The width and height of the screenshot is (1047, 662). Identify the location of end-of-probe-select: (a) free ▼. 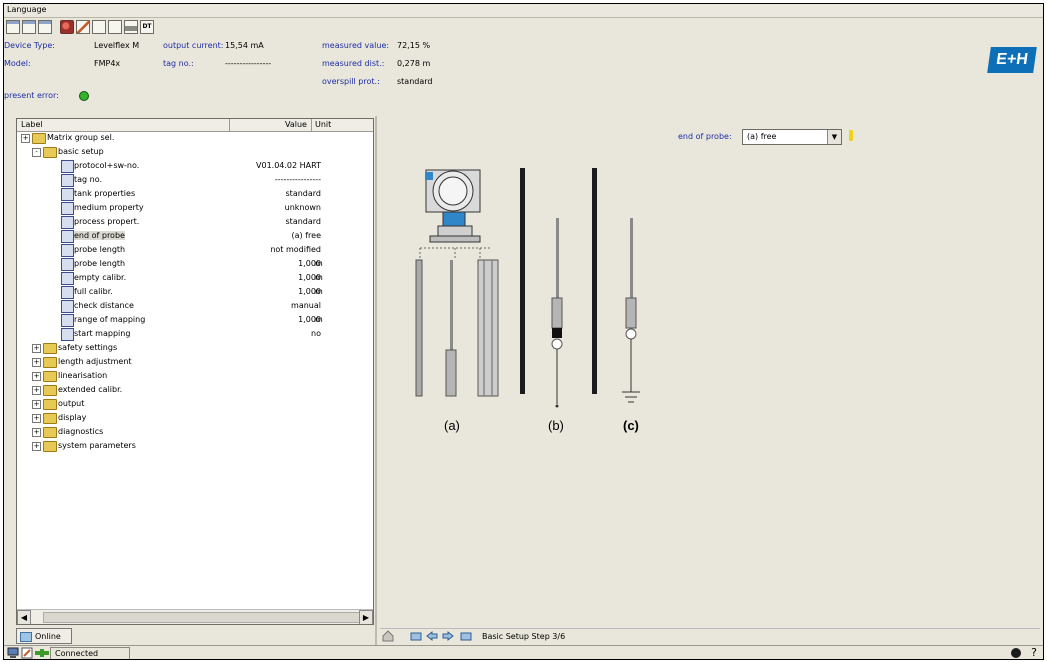
(792, 137).